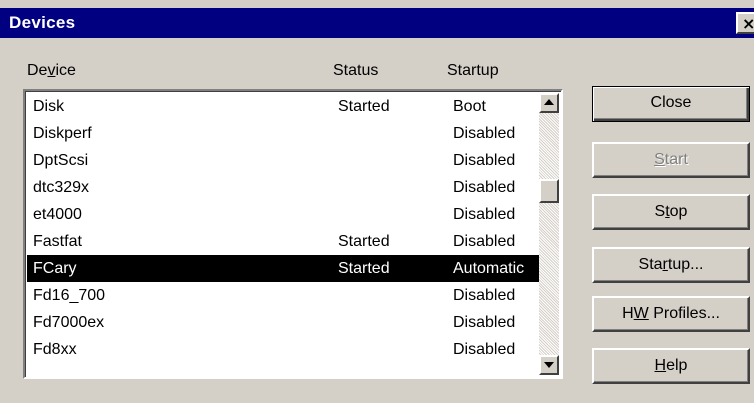  Describe the element at coordinates (748, 23) in the screenshot. I see `close-icon: ×` at that location.